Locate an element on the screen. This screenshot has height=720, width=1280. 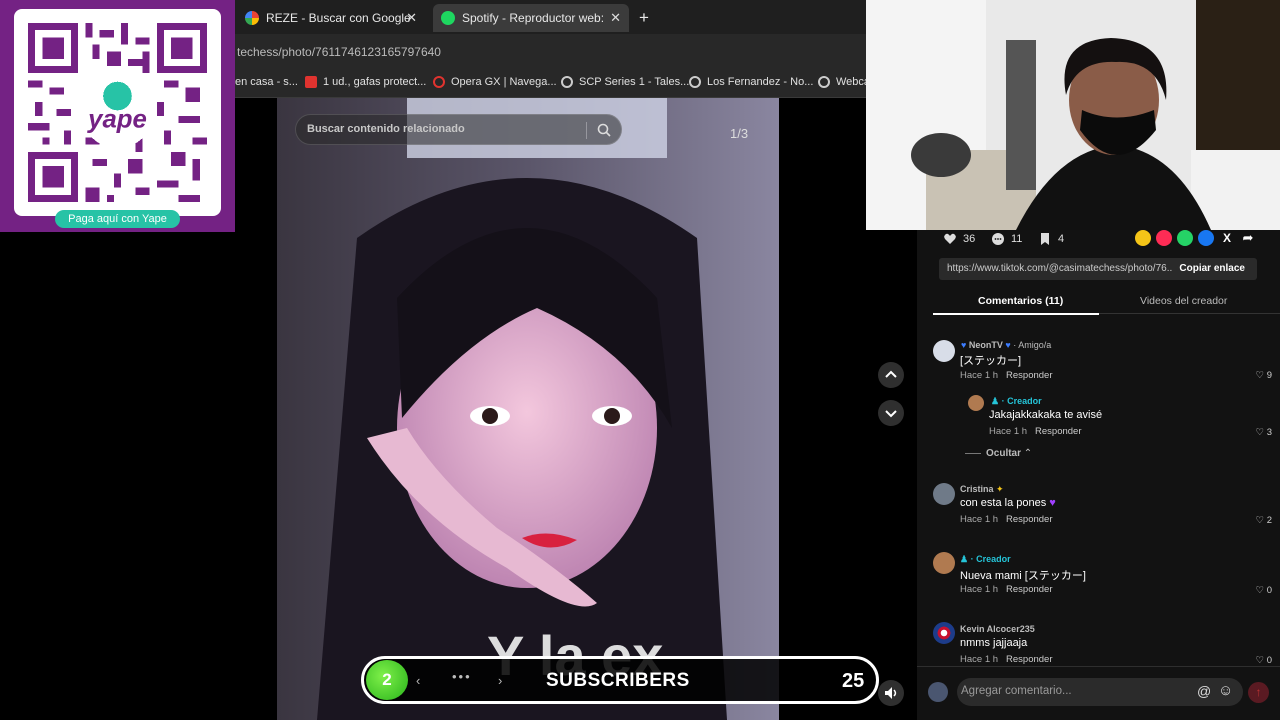
url-text: techess/photo/7611746123165797640 is located at coordinates (339, 52).